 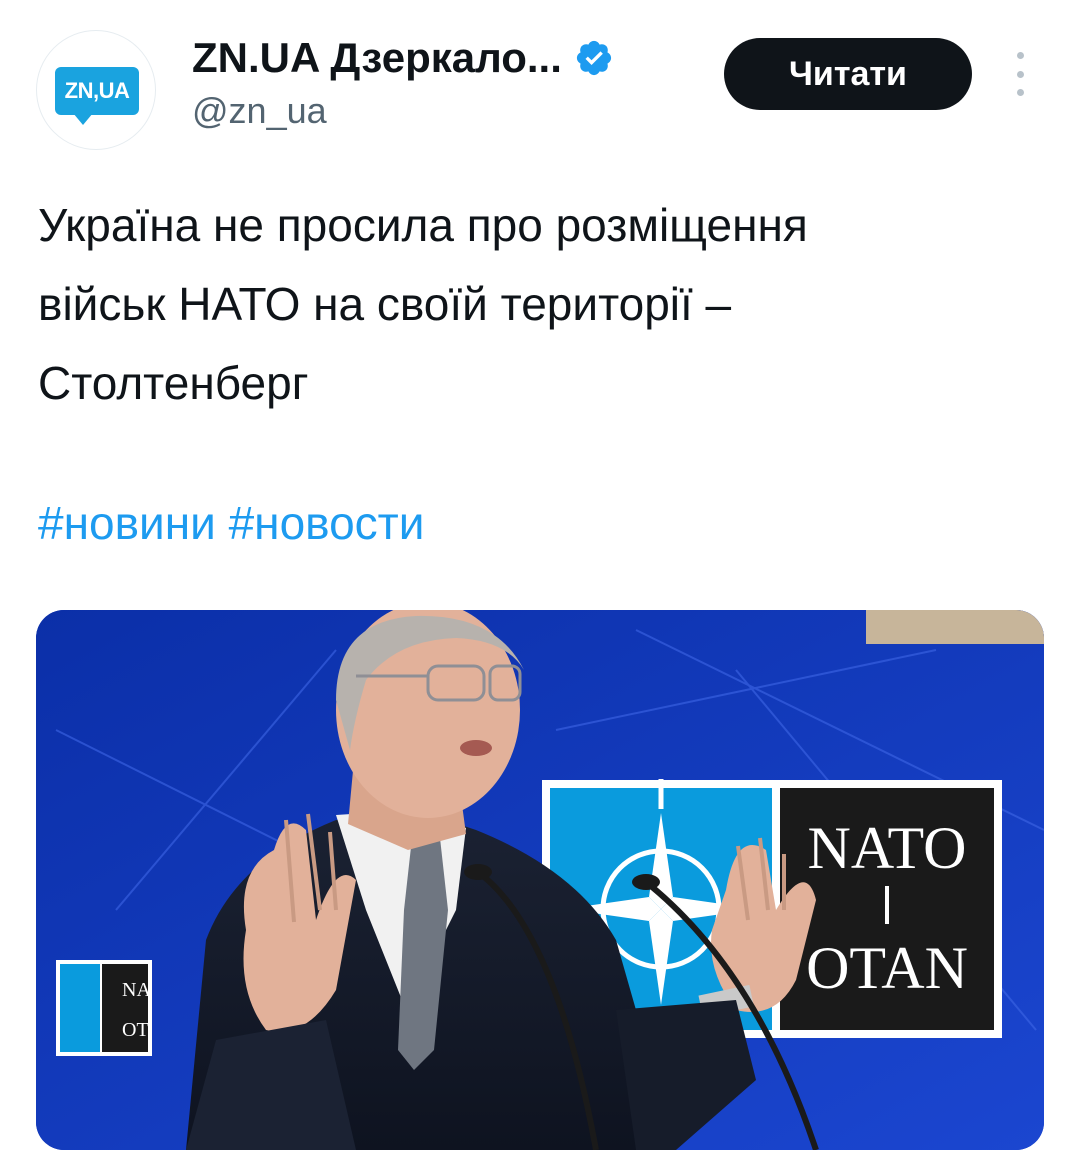 I want to click on avatar: ZN,UA, so click(x=96, y=90).